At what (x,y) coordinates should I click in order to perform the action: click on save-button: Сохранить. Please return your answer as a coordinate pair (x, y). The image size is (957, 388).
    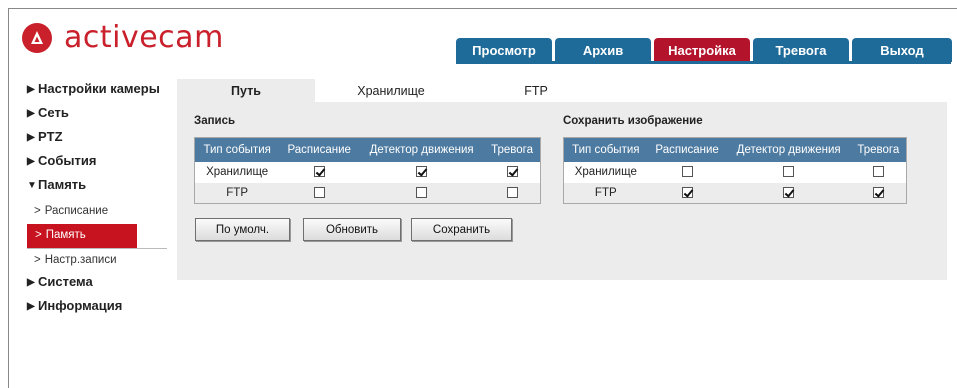
    Looking at the image, I should click on (461, 229).